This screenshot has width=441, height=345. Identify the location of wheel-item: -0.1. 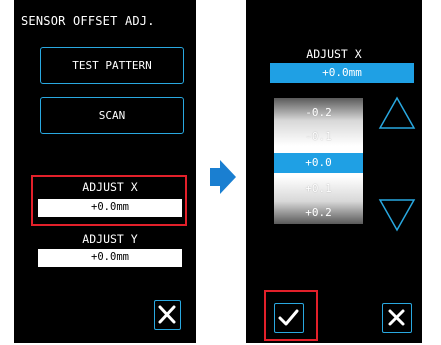
(318, 137).